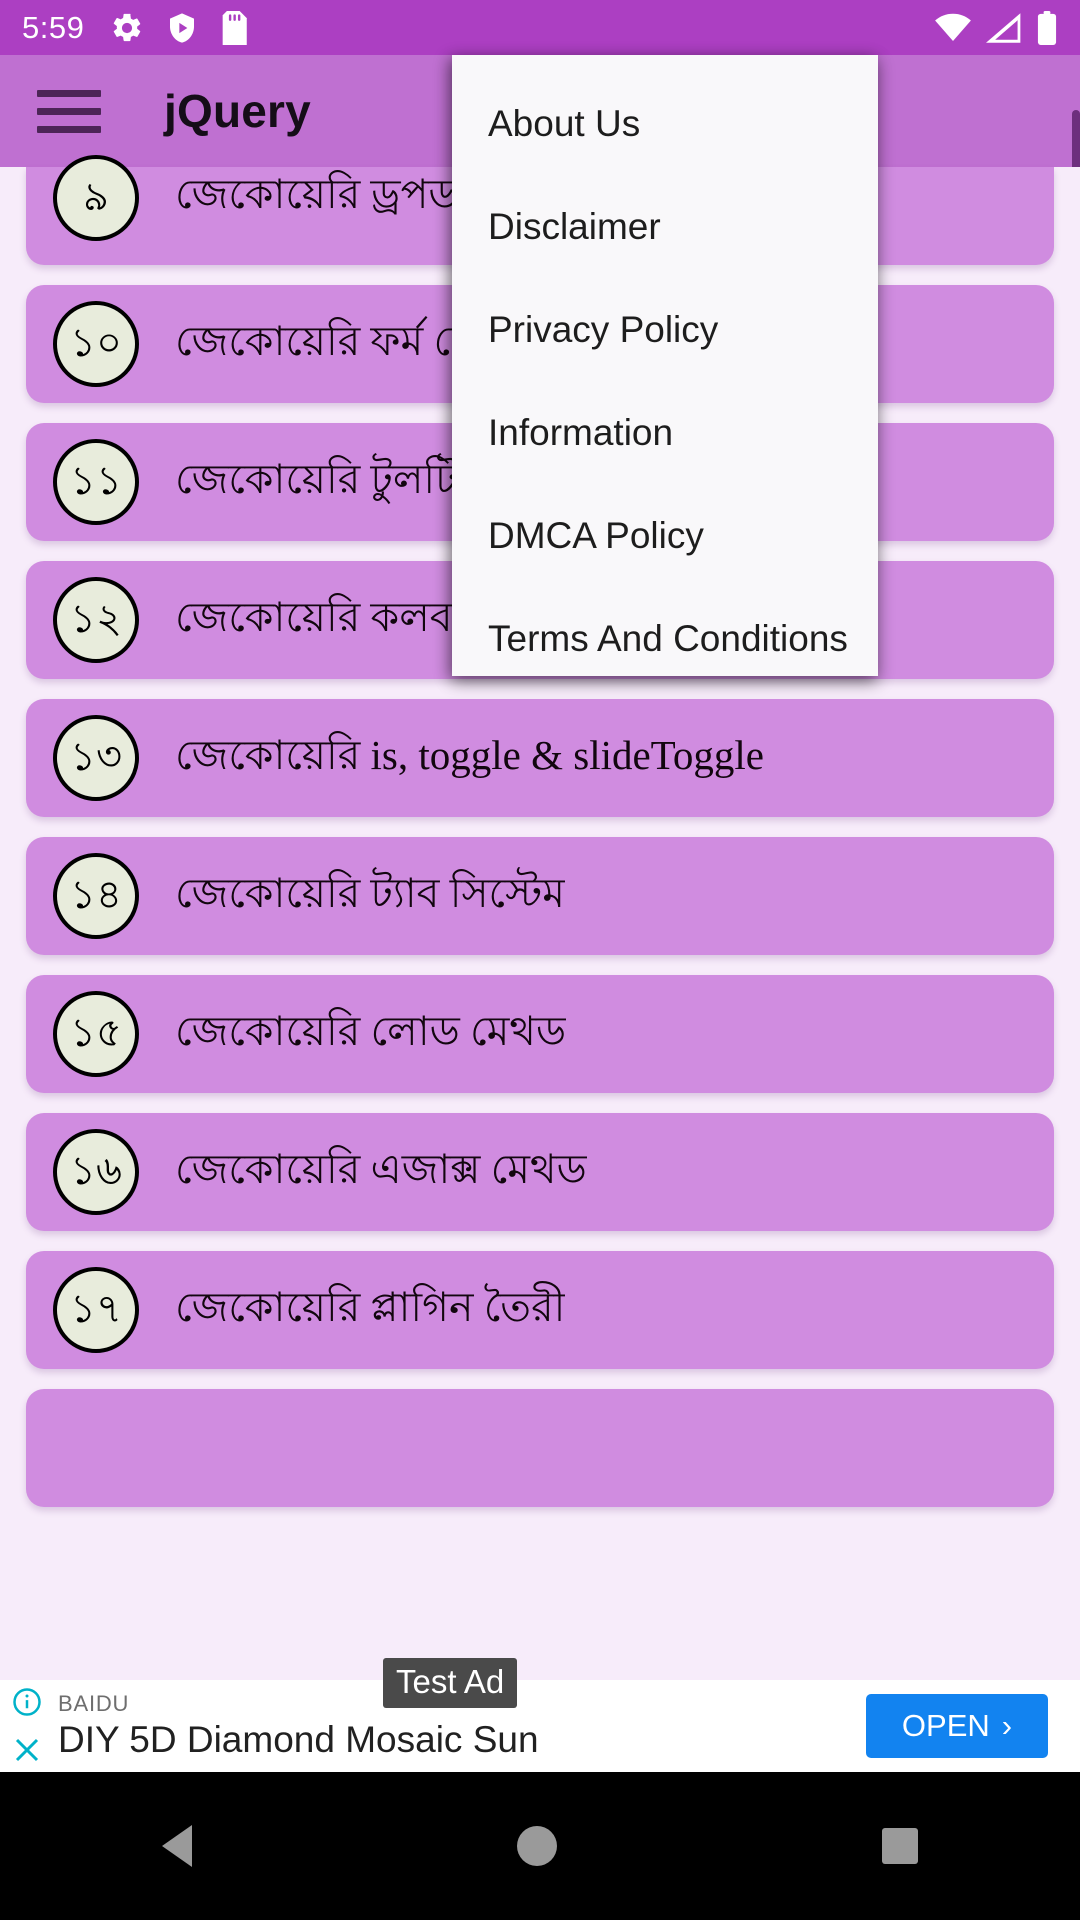 Image resolution: width=1080 pixels, height=1920 pixels. I want to click on item-number-badge: ৯, so click(96, 198).